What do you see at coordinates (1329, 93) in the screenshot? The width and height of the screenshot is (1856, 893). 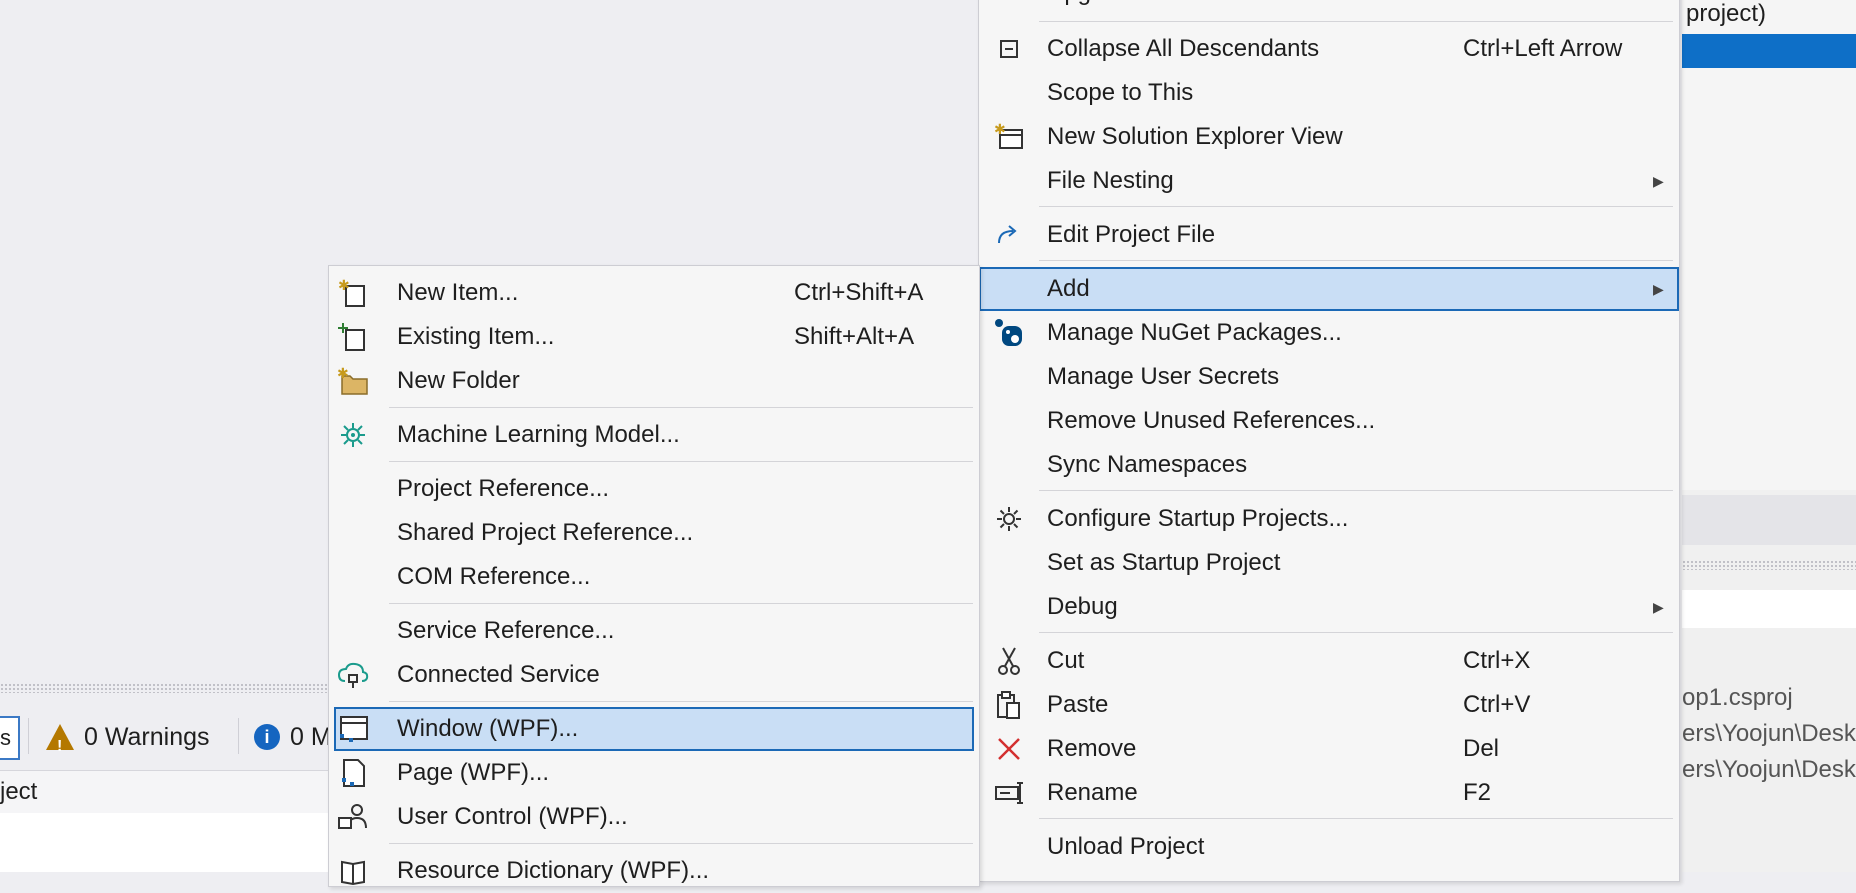 I see `menu-item-scope-to-this: Scope to This` at bounding box center [1329, 93].